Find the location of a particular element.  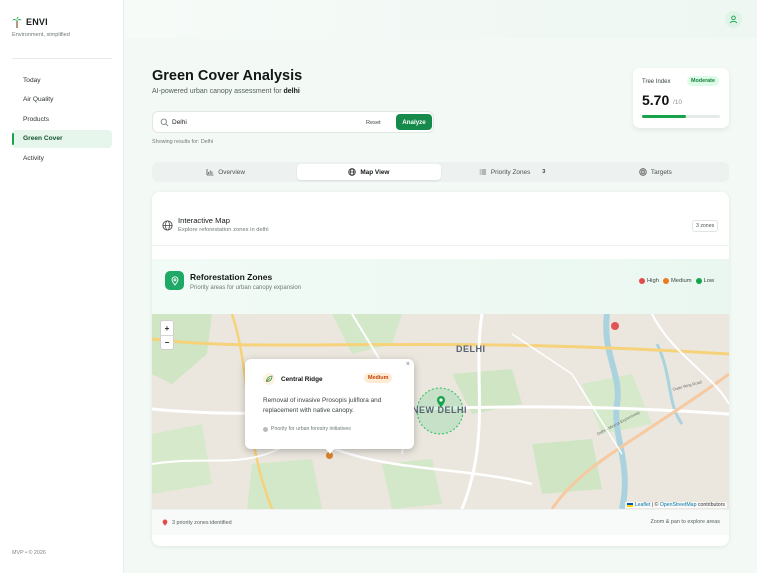

tree-index-value: 5.70 is located at coordinates (656, 100).